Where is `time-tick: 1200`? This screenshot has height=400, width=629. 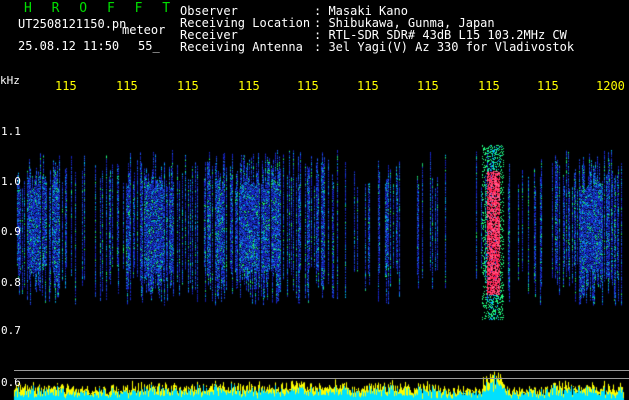 time-tick: 1200 is located at coordinates (610, 86).